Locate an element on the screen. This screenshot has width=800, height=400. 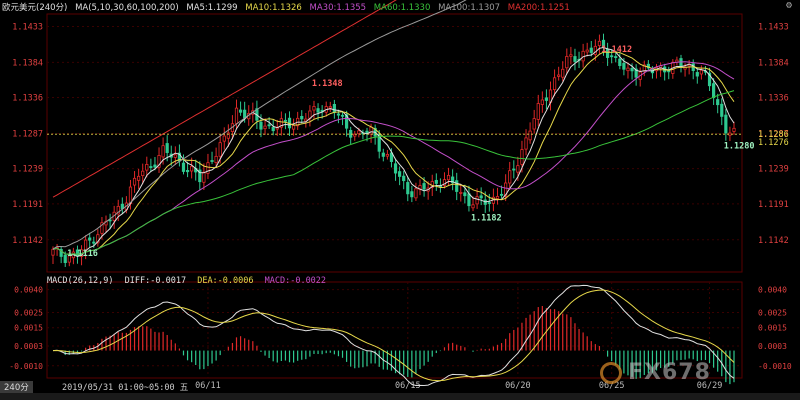
extreme-annotation: 1.1348 is located at coordinates (327, 84).